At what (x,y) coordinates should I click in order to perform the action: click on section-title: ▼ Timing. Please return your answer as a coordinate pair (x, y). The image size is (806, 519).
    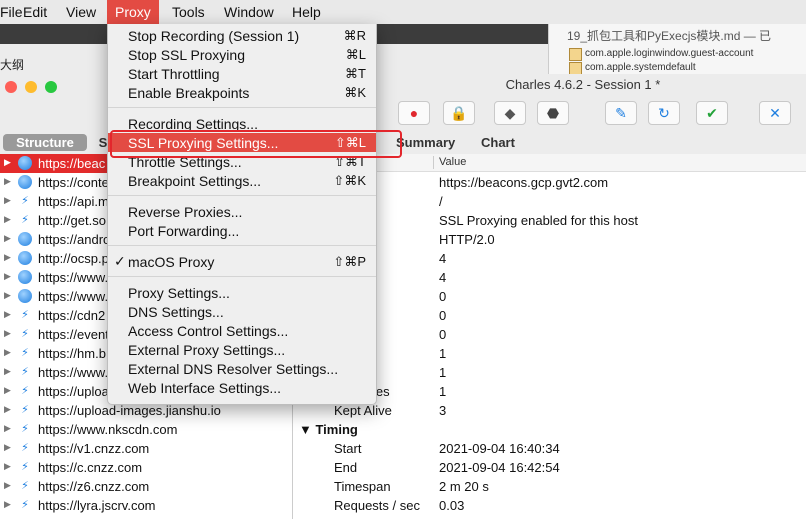
    Looking at the image, I should click on (328, 429).